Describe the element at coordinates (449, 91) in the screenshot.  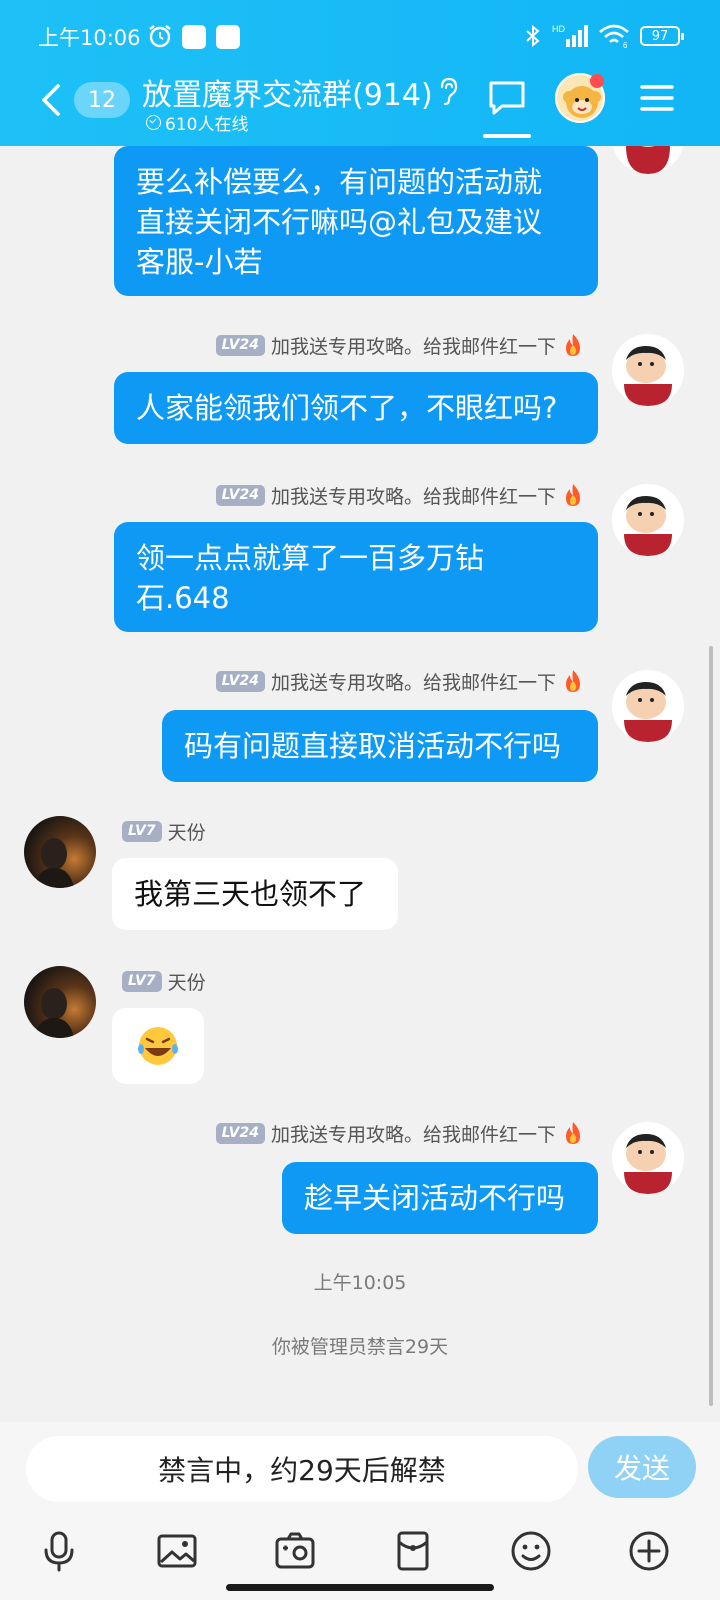
I see `ear-icon` at that location.